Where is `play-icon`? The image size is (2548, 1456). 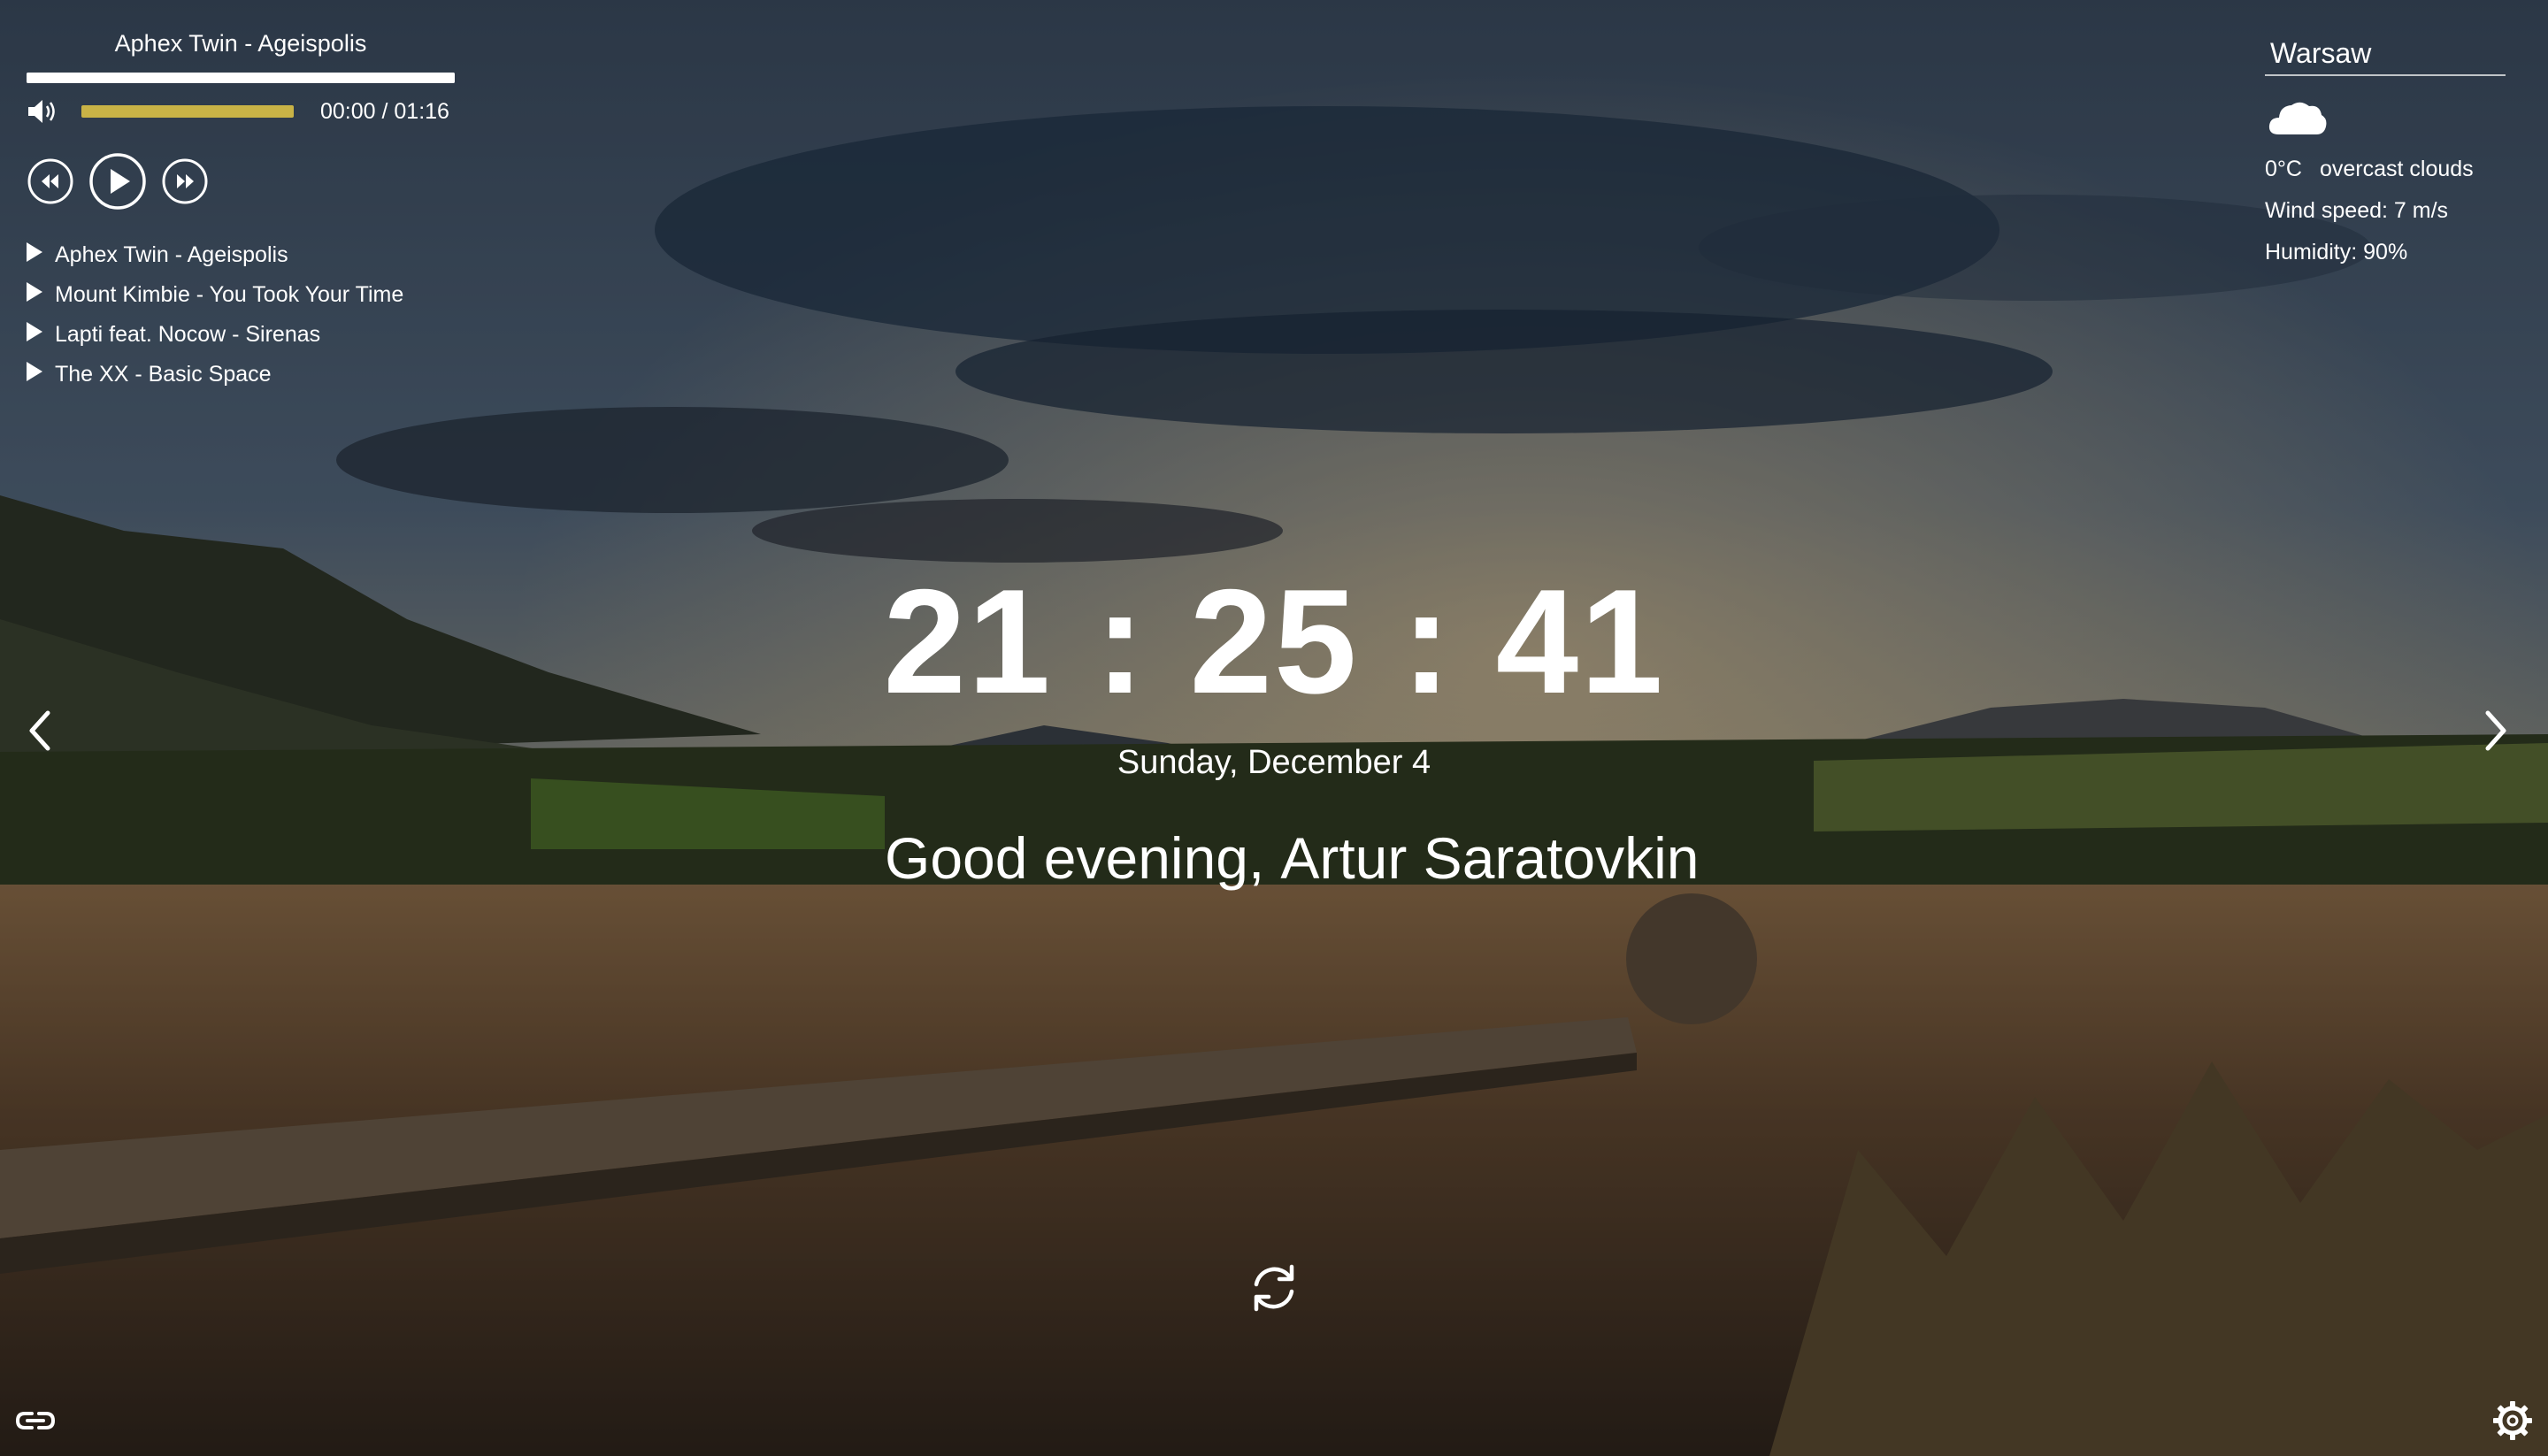 play-icon is located at coordinates (117, 181).